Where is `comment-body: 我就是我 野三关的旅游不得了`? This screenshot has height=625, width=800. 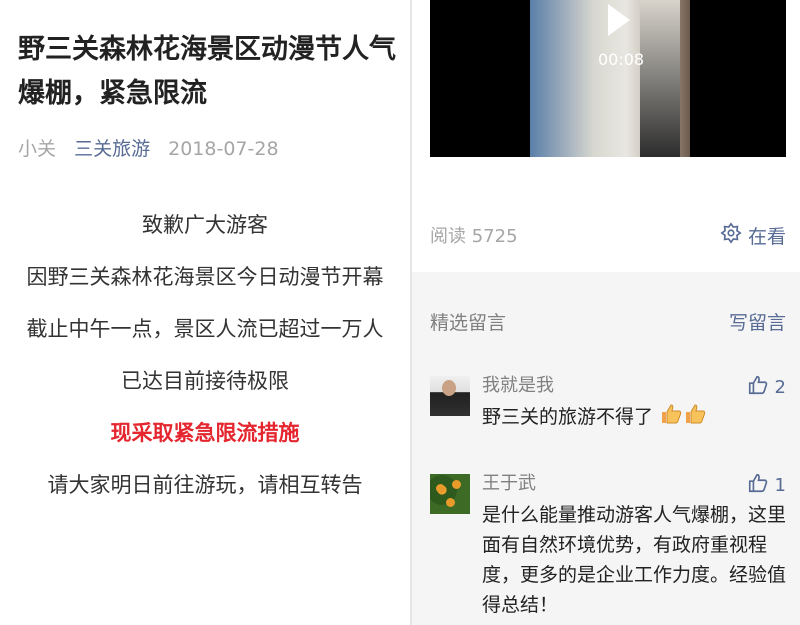 comment-body: 我就是我 野三关的旅游不得了 is located at coordinates (634, 404).